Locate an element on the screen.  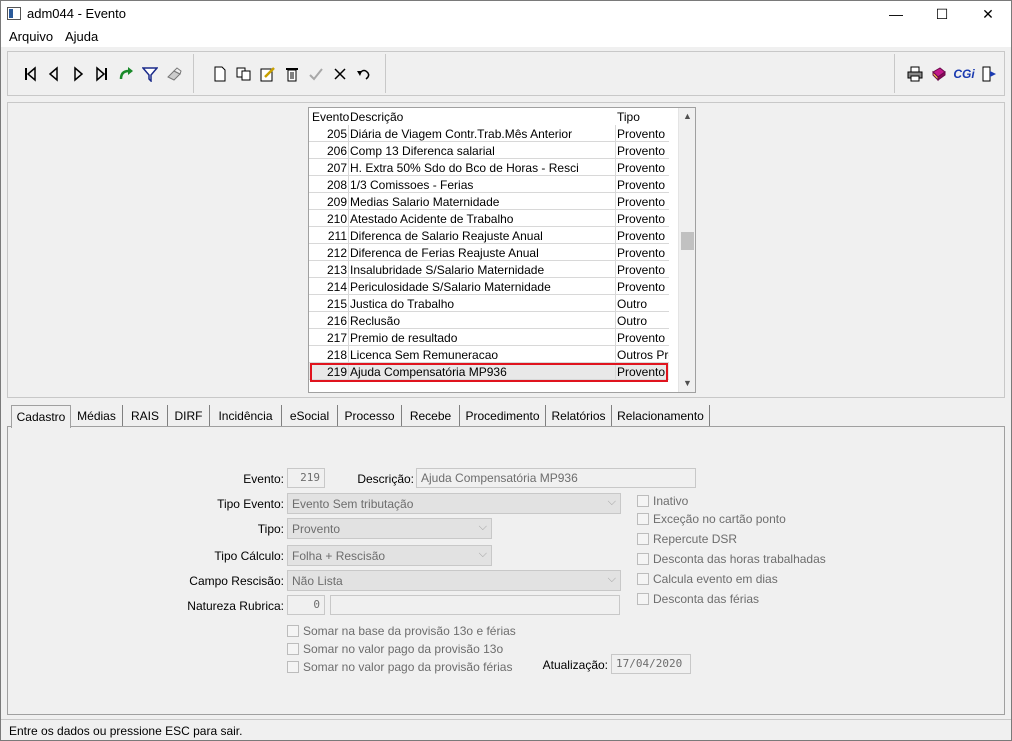
cell-descricao: Justica do Trabalho is located at coordinates (402, 304).